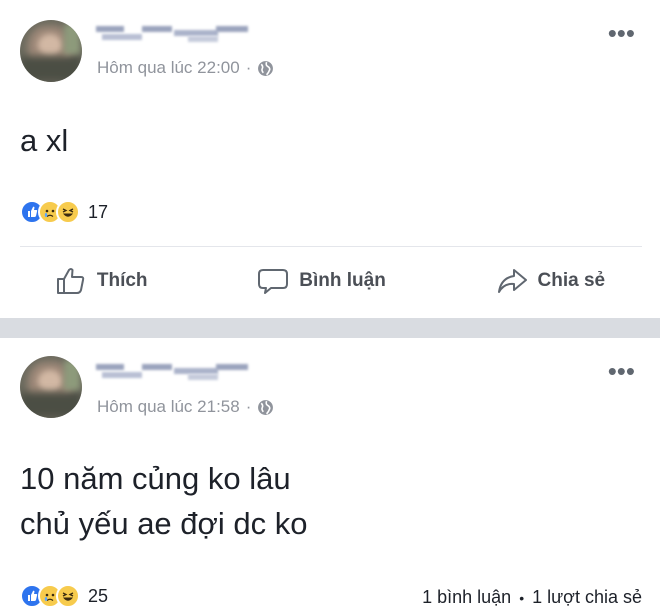 This screenshot has height=614, width=660. Describe the element at coordinates (98, 595) in the screenshot. I see `reaction-count: 25` at that location.